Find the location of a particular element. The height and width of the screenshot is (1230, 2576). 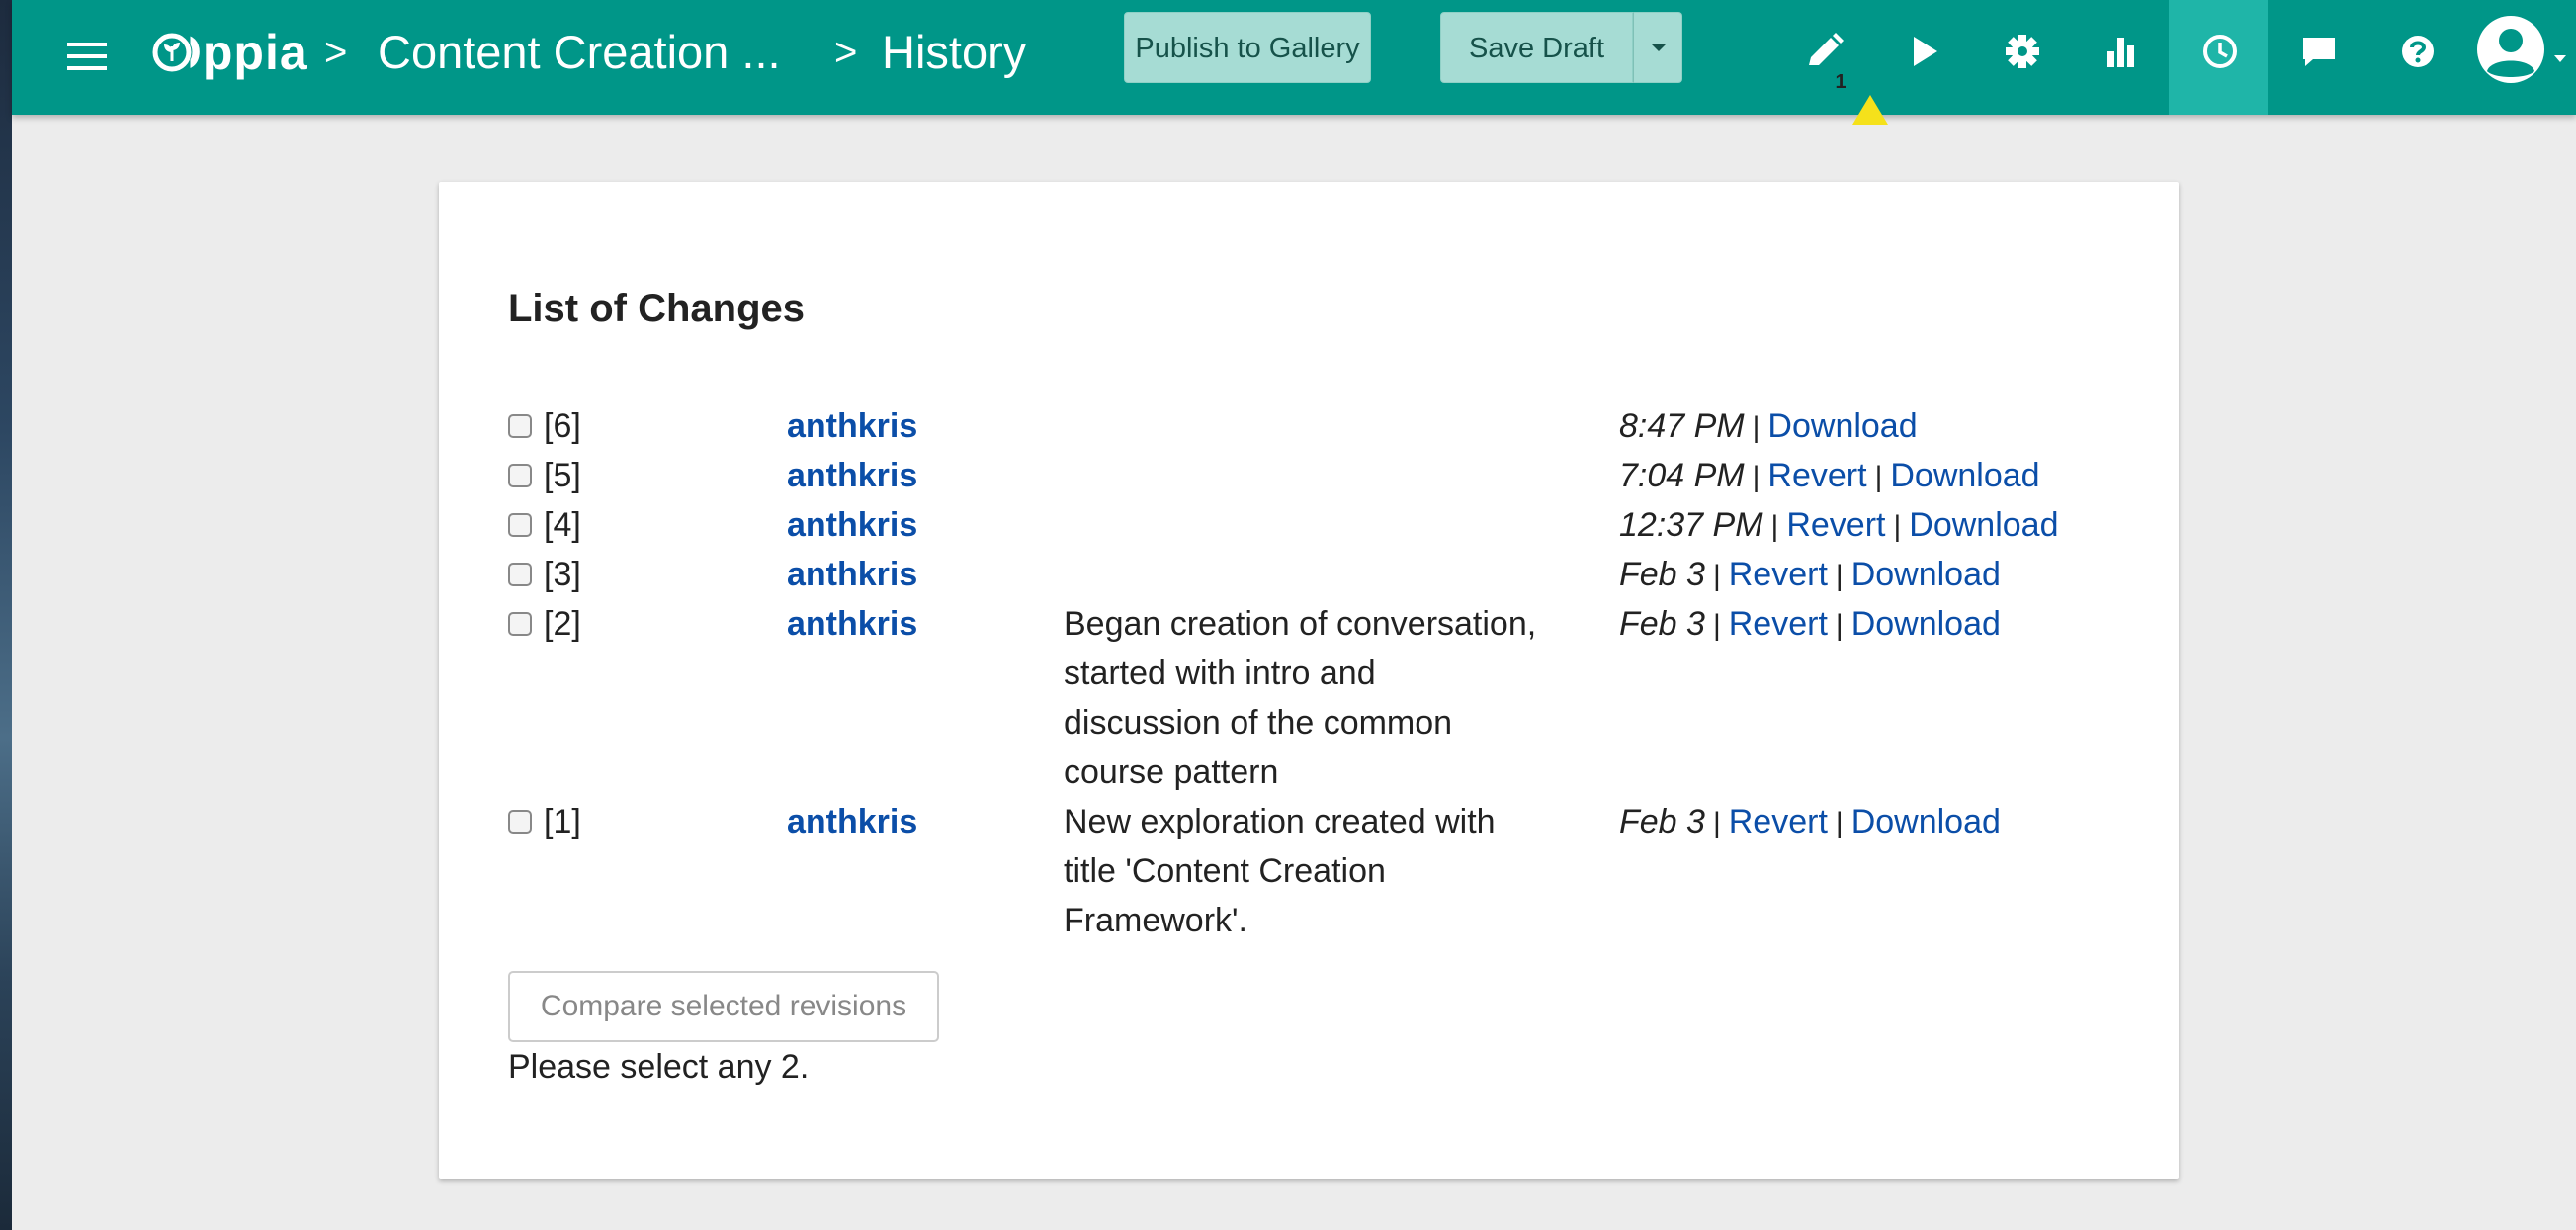

revision-meta: 8:47 PM | Download is located at coordinates (1768, 427).